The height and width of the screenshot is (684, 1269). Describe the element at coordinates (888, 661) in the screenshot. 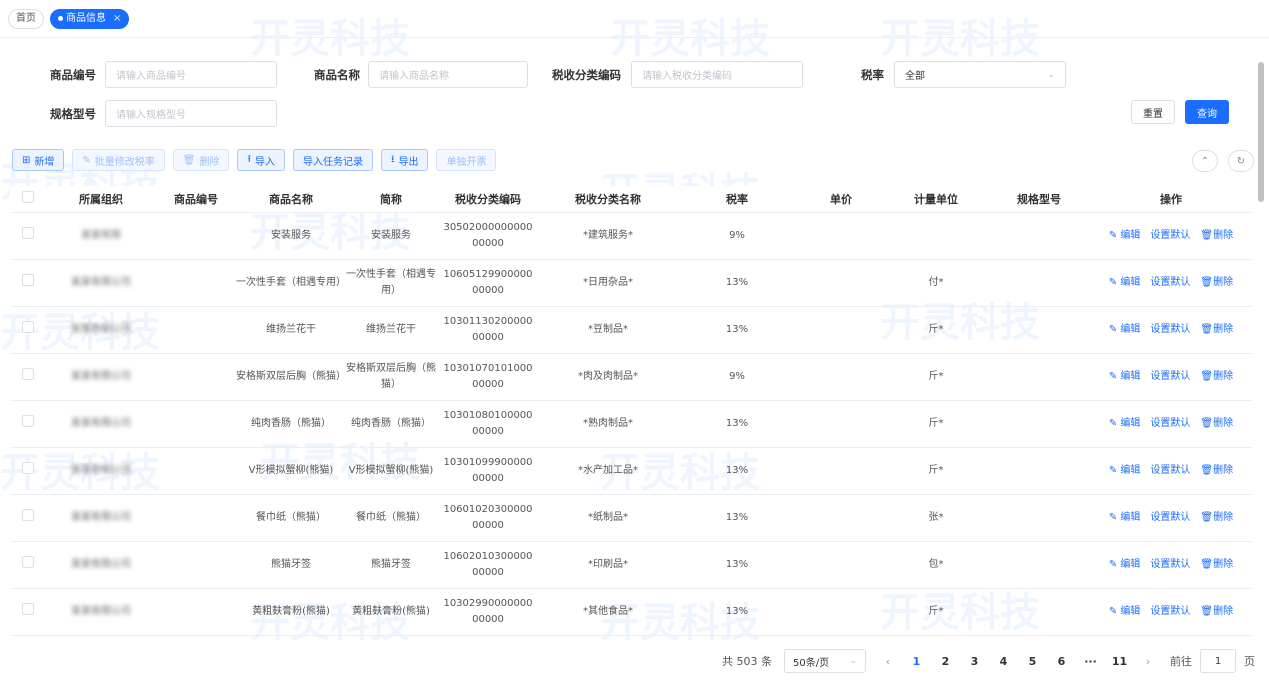

I see `prev-page-icon: ‹` at that location.